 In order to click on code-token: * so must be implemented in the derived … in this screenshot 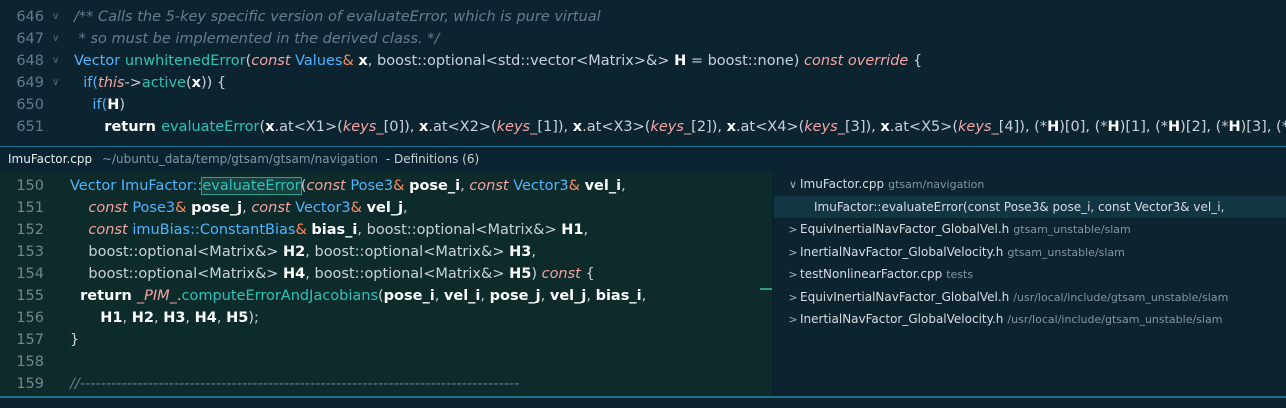, I will do `click(257, 39)`.